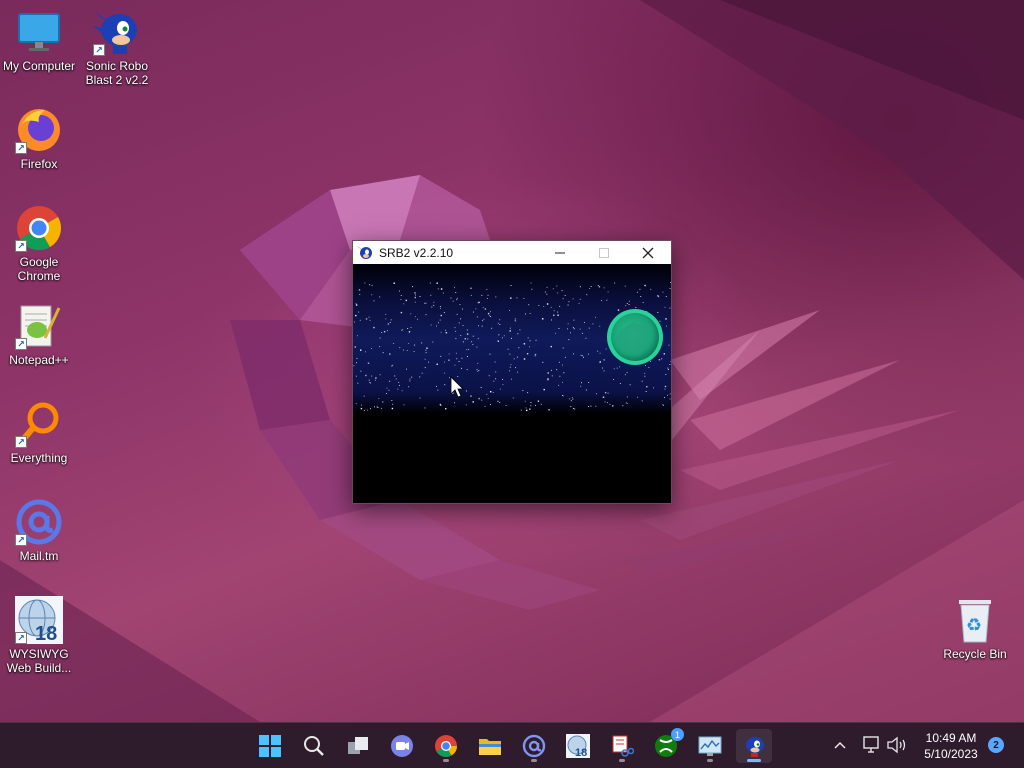  What do you see at coordinates (666, 745) in the screenshot?
I see `taskbar-xbox: 1` at bounding box center [666, 745].